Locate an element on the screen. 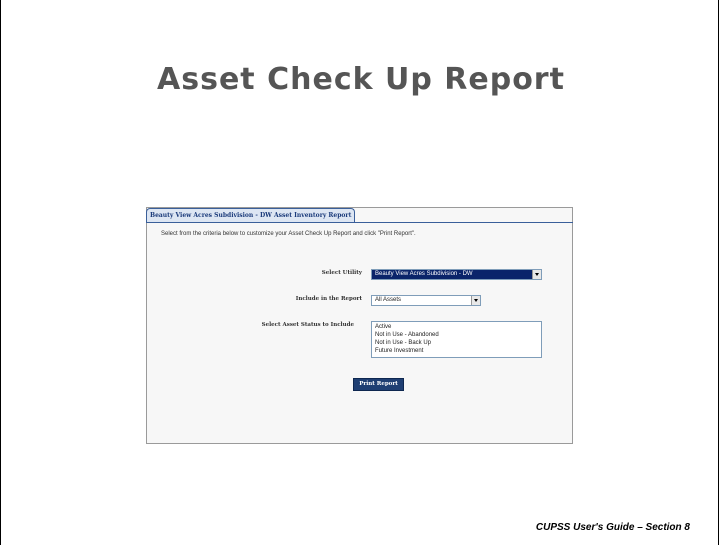 Image resolution: width=722 pixels, height=545 pixels. status-option-abandoned: Not in Use - Abandoned is located at coordinates (456, 335).